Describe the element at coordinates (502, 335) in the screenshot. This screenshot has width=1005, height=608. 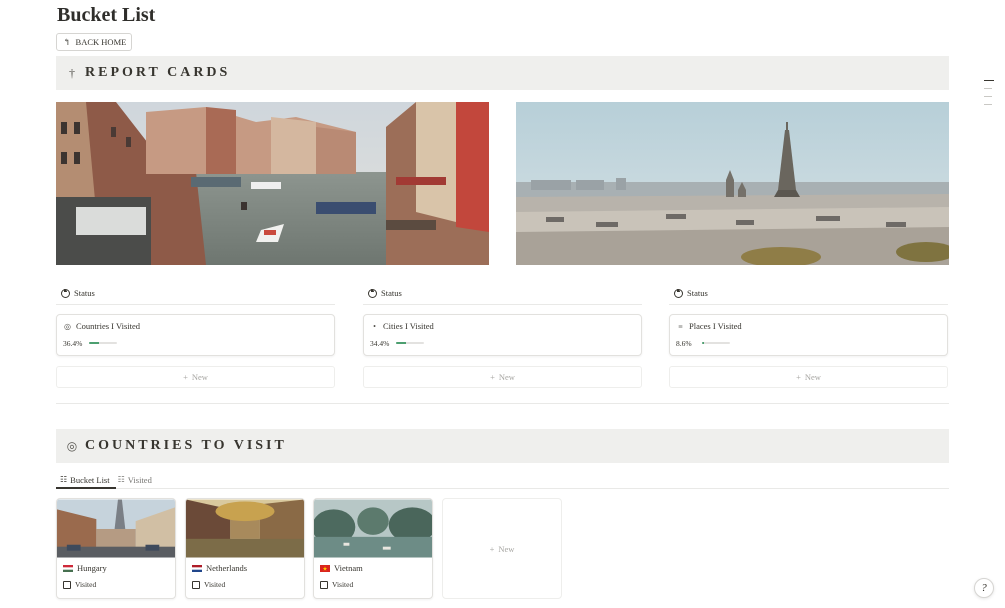
I see `cities-visited-card: • Cities I Visited 34.4%` at that location.